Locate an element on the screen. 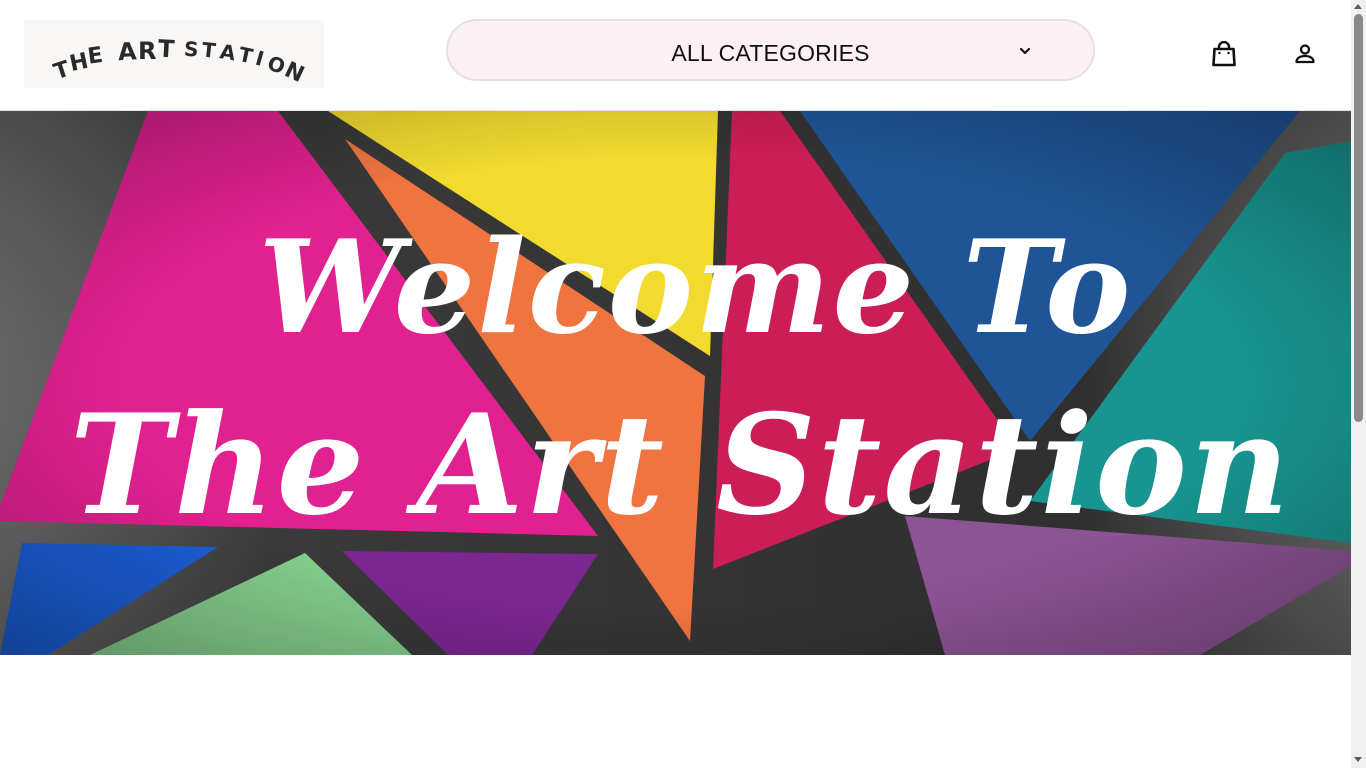 This screenshot has width=1366, height=768. page-scrollbar is located at coordinates (1358, 384).